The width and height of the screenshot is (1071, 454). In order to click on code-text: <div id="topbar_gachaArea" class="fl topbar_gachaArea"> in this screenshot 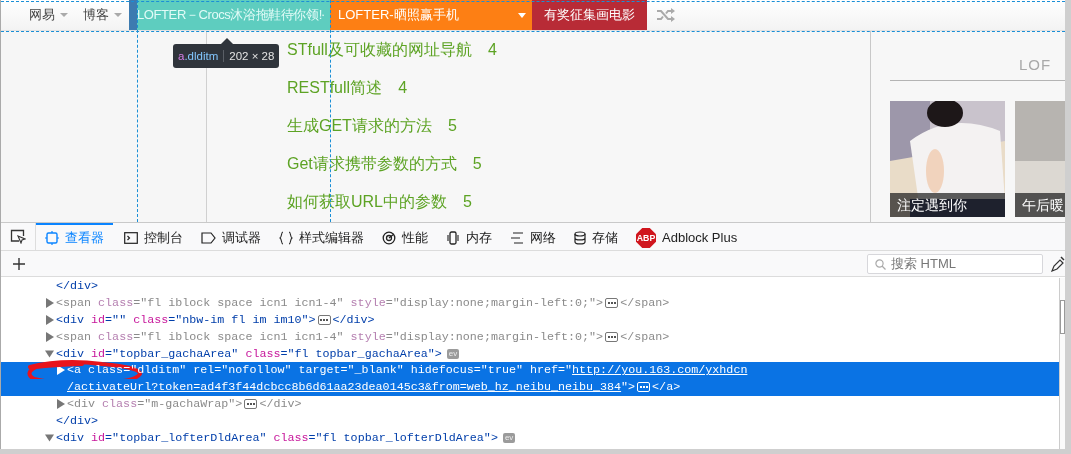, I will do `click(249, 353)`.